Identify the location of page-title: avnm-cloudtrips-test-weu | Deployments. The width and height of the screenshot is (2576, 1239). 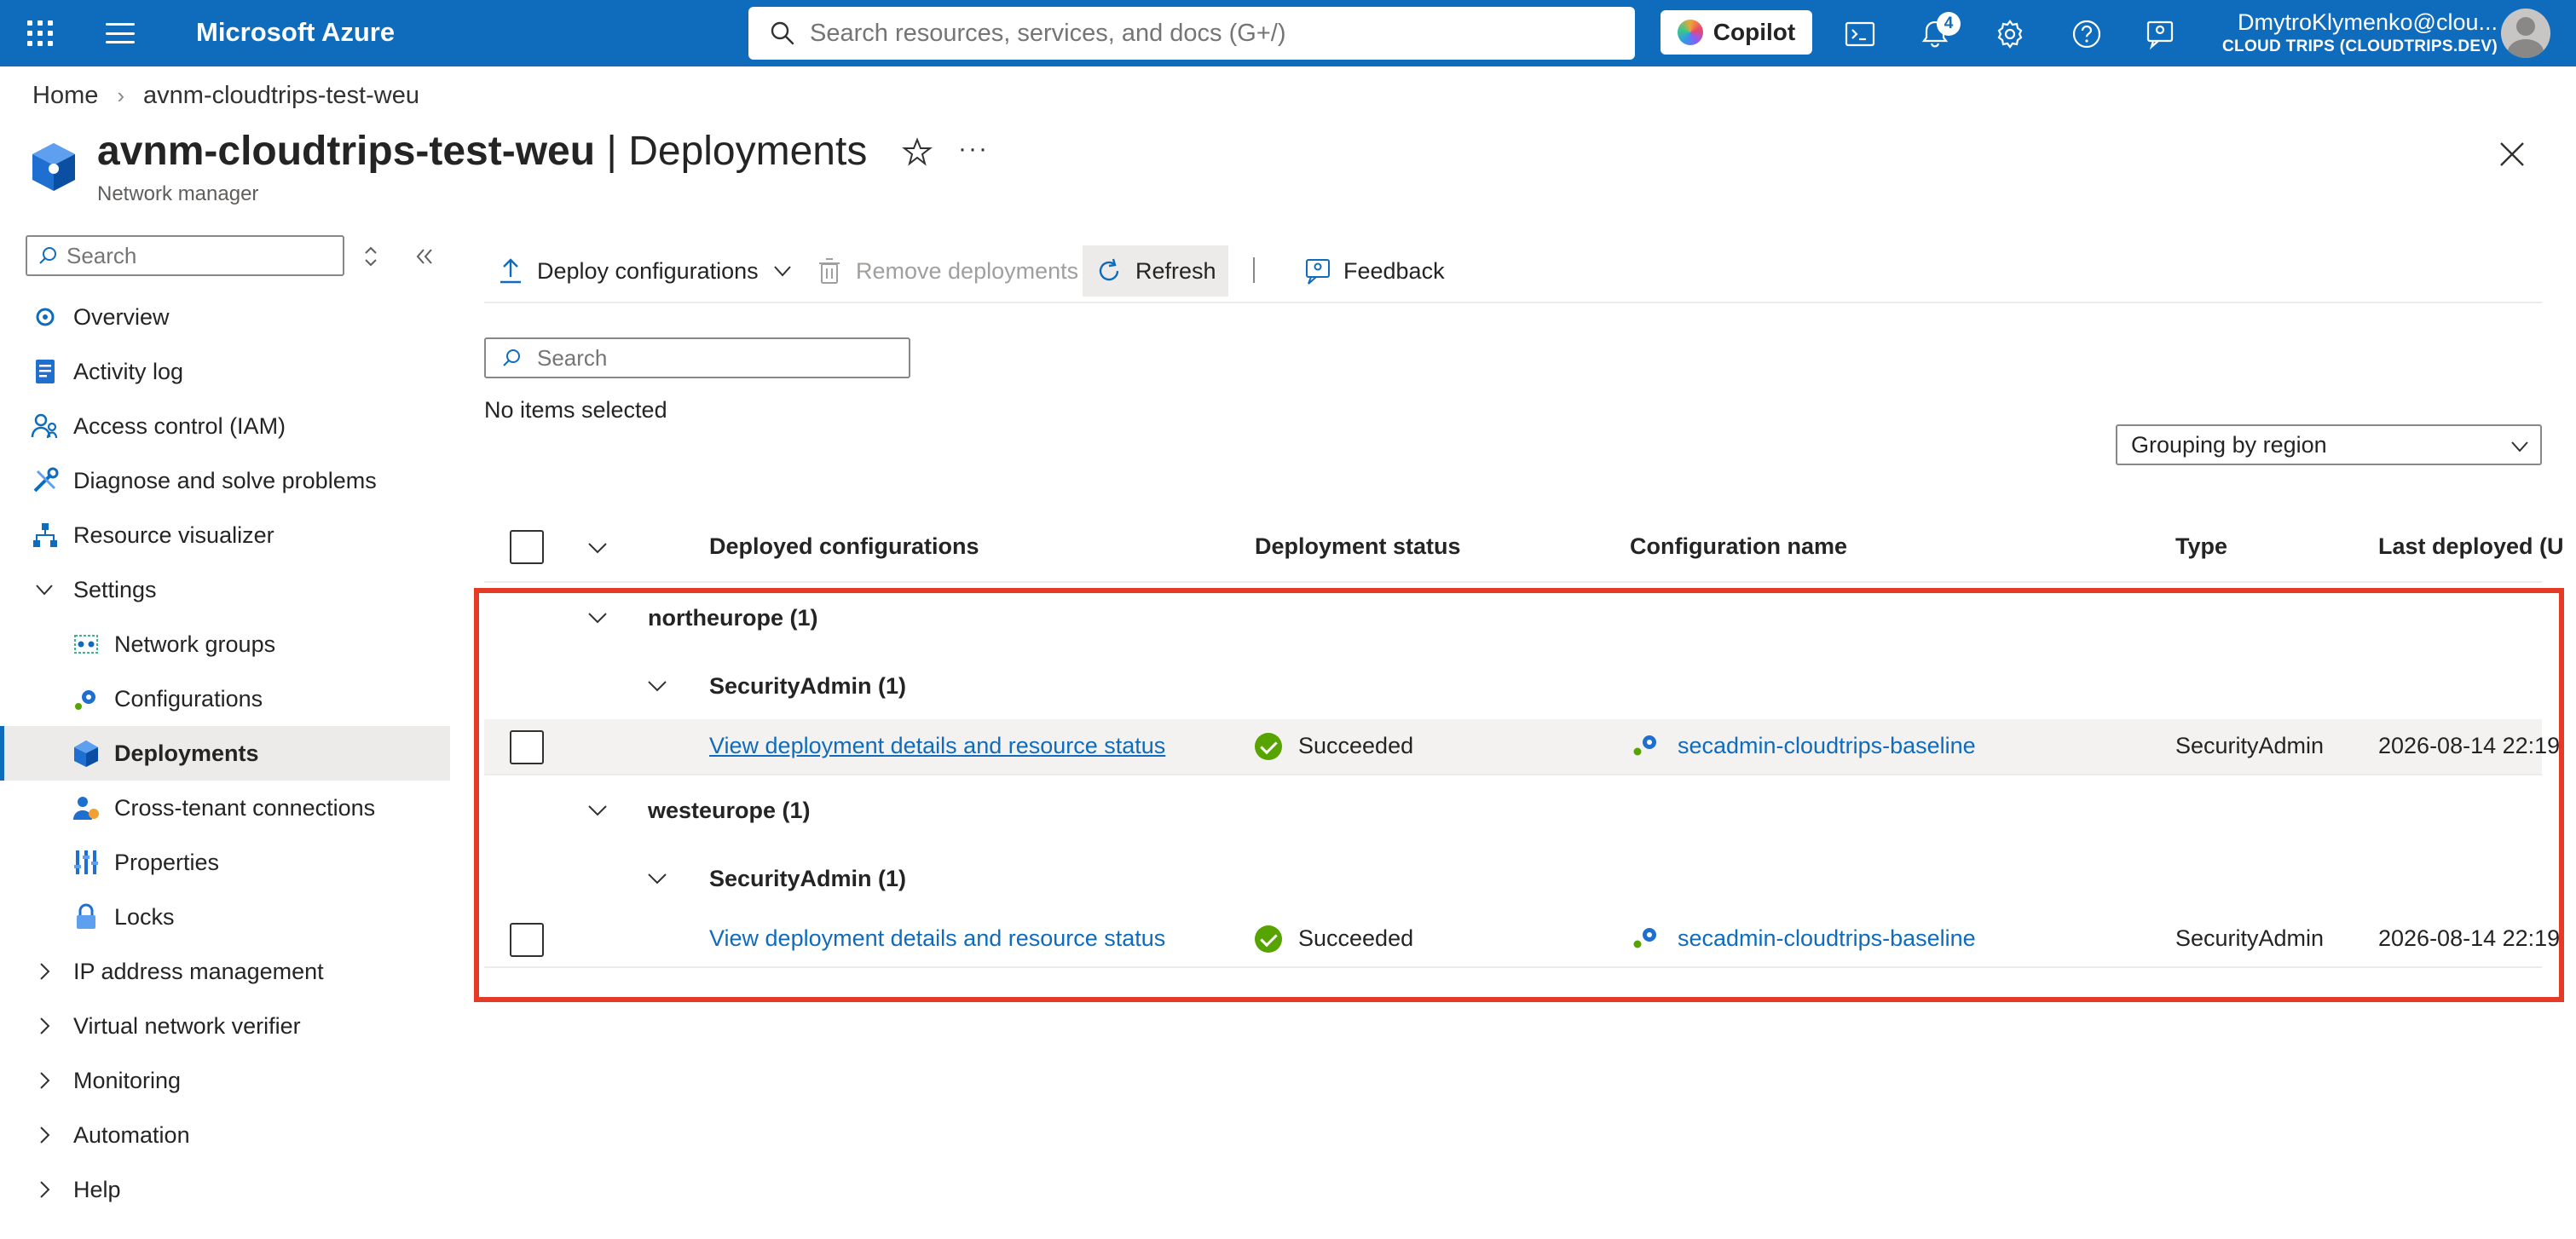
(482, 151).